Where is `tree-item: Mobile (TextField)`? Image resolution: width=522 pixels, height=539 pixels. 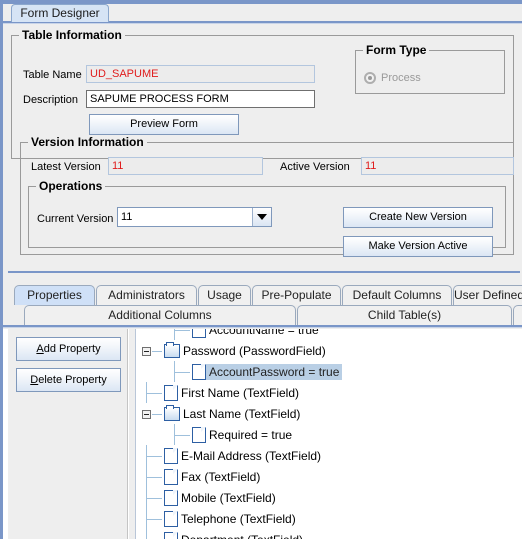 tree-item: Mobile (TextField) is located at coordinates (329, 497).